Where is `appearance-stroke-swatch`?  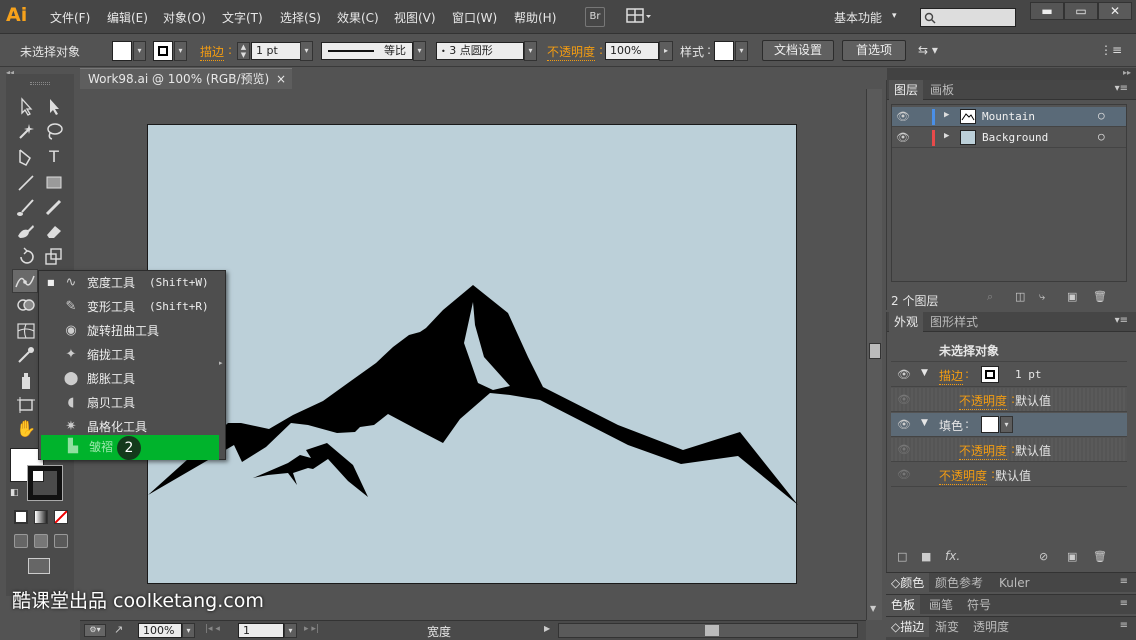 appearance-stroke-swatch is located at coordinates (990, 374).